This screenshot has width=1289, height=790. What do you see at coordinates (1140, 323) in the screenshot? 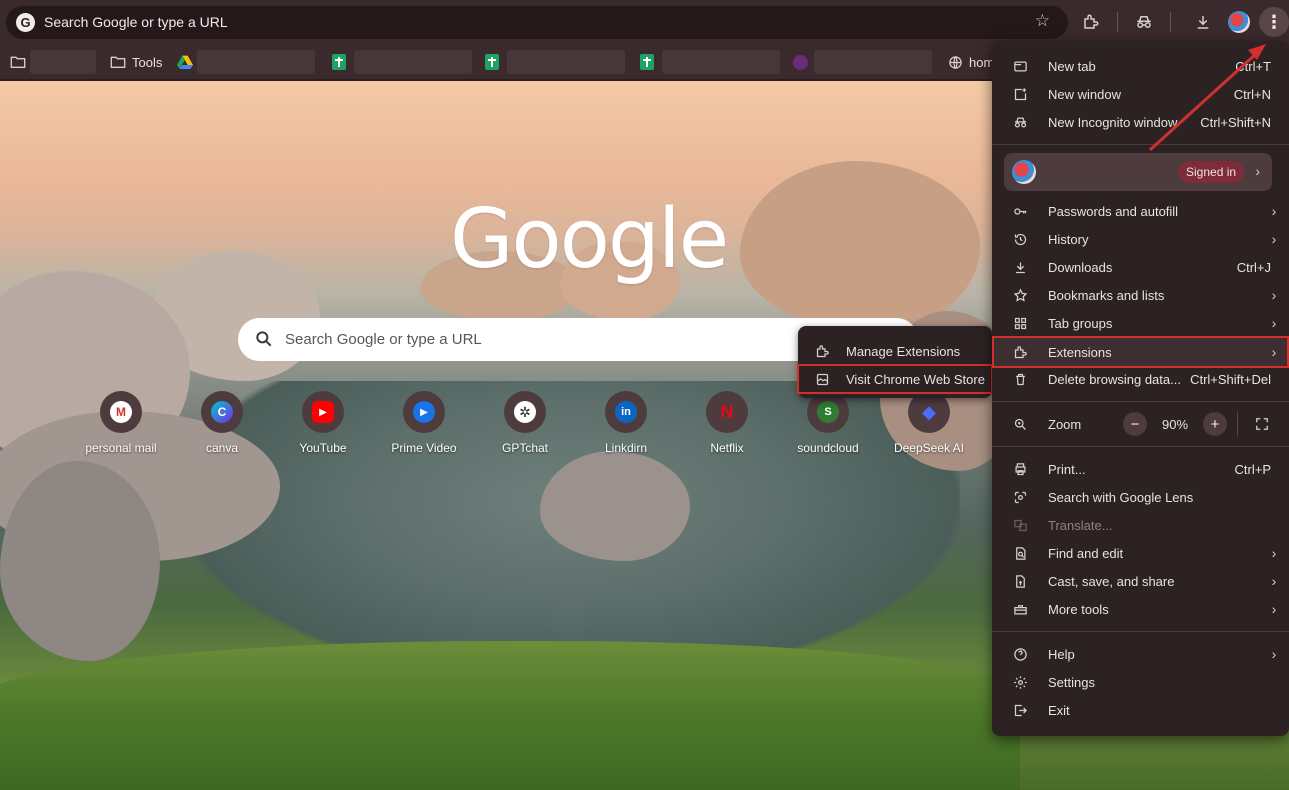
I see `menu-item-tab-groups: Tab groups ›` at bounding box center [1140, 323].